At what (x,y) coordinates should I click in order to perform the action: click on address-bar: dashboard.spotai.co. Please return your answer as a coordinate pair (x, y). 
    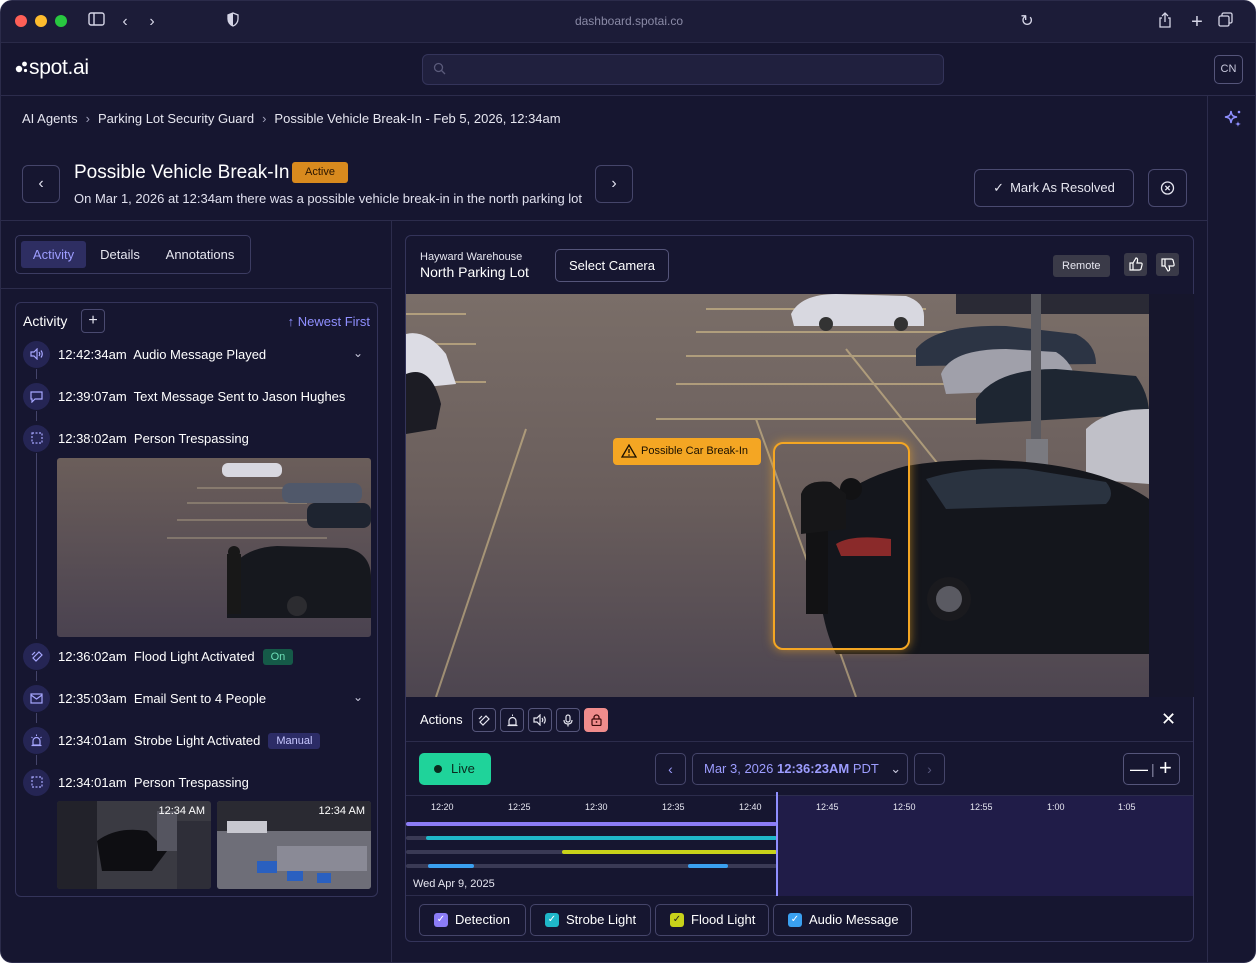
    Looking at the image, I should click on (629, 21).